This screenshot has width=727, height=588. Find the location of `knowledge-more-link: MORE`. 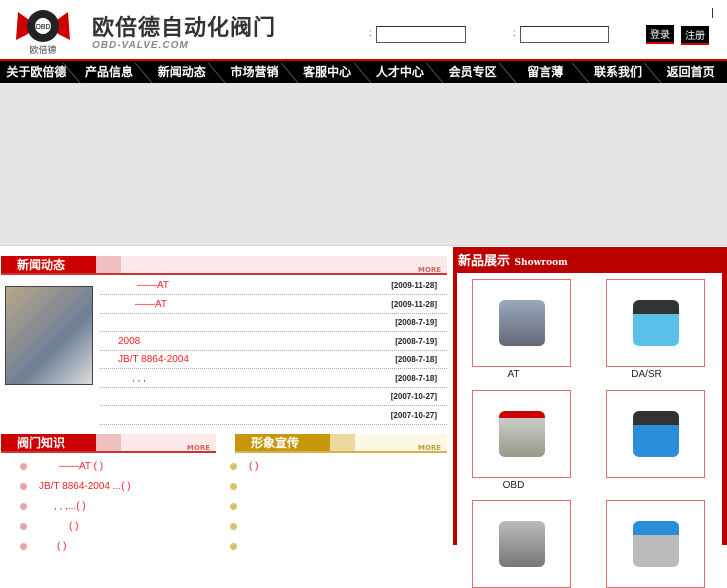

knowledge-more-link: MORE is located at coordinates (198, 448).